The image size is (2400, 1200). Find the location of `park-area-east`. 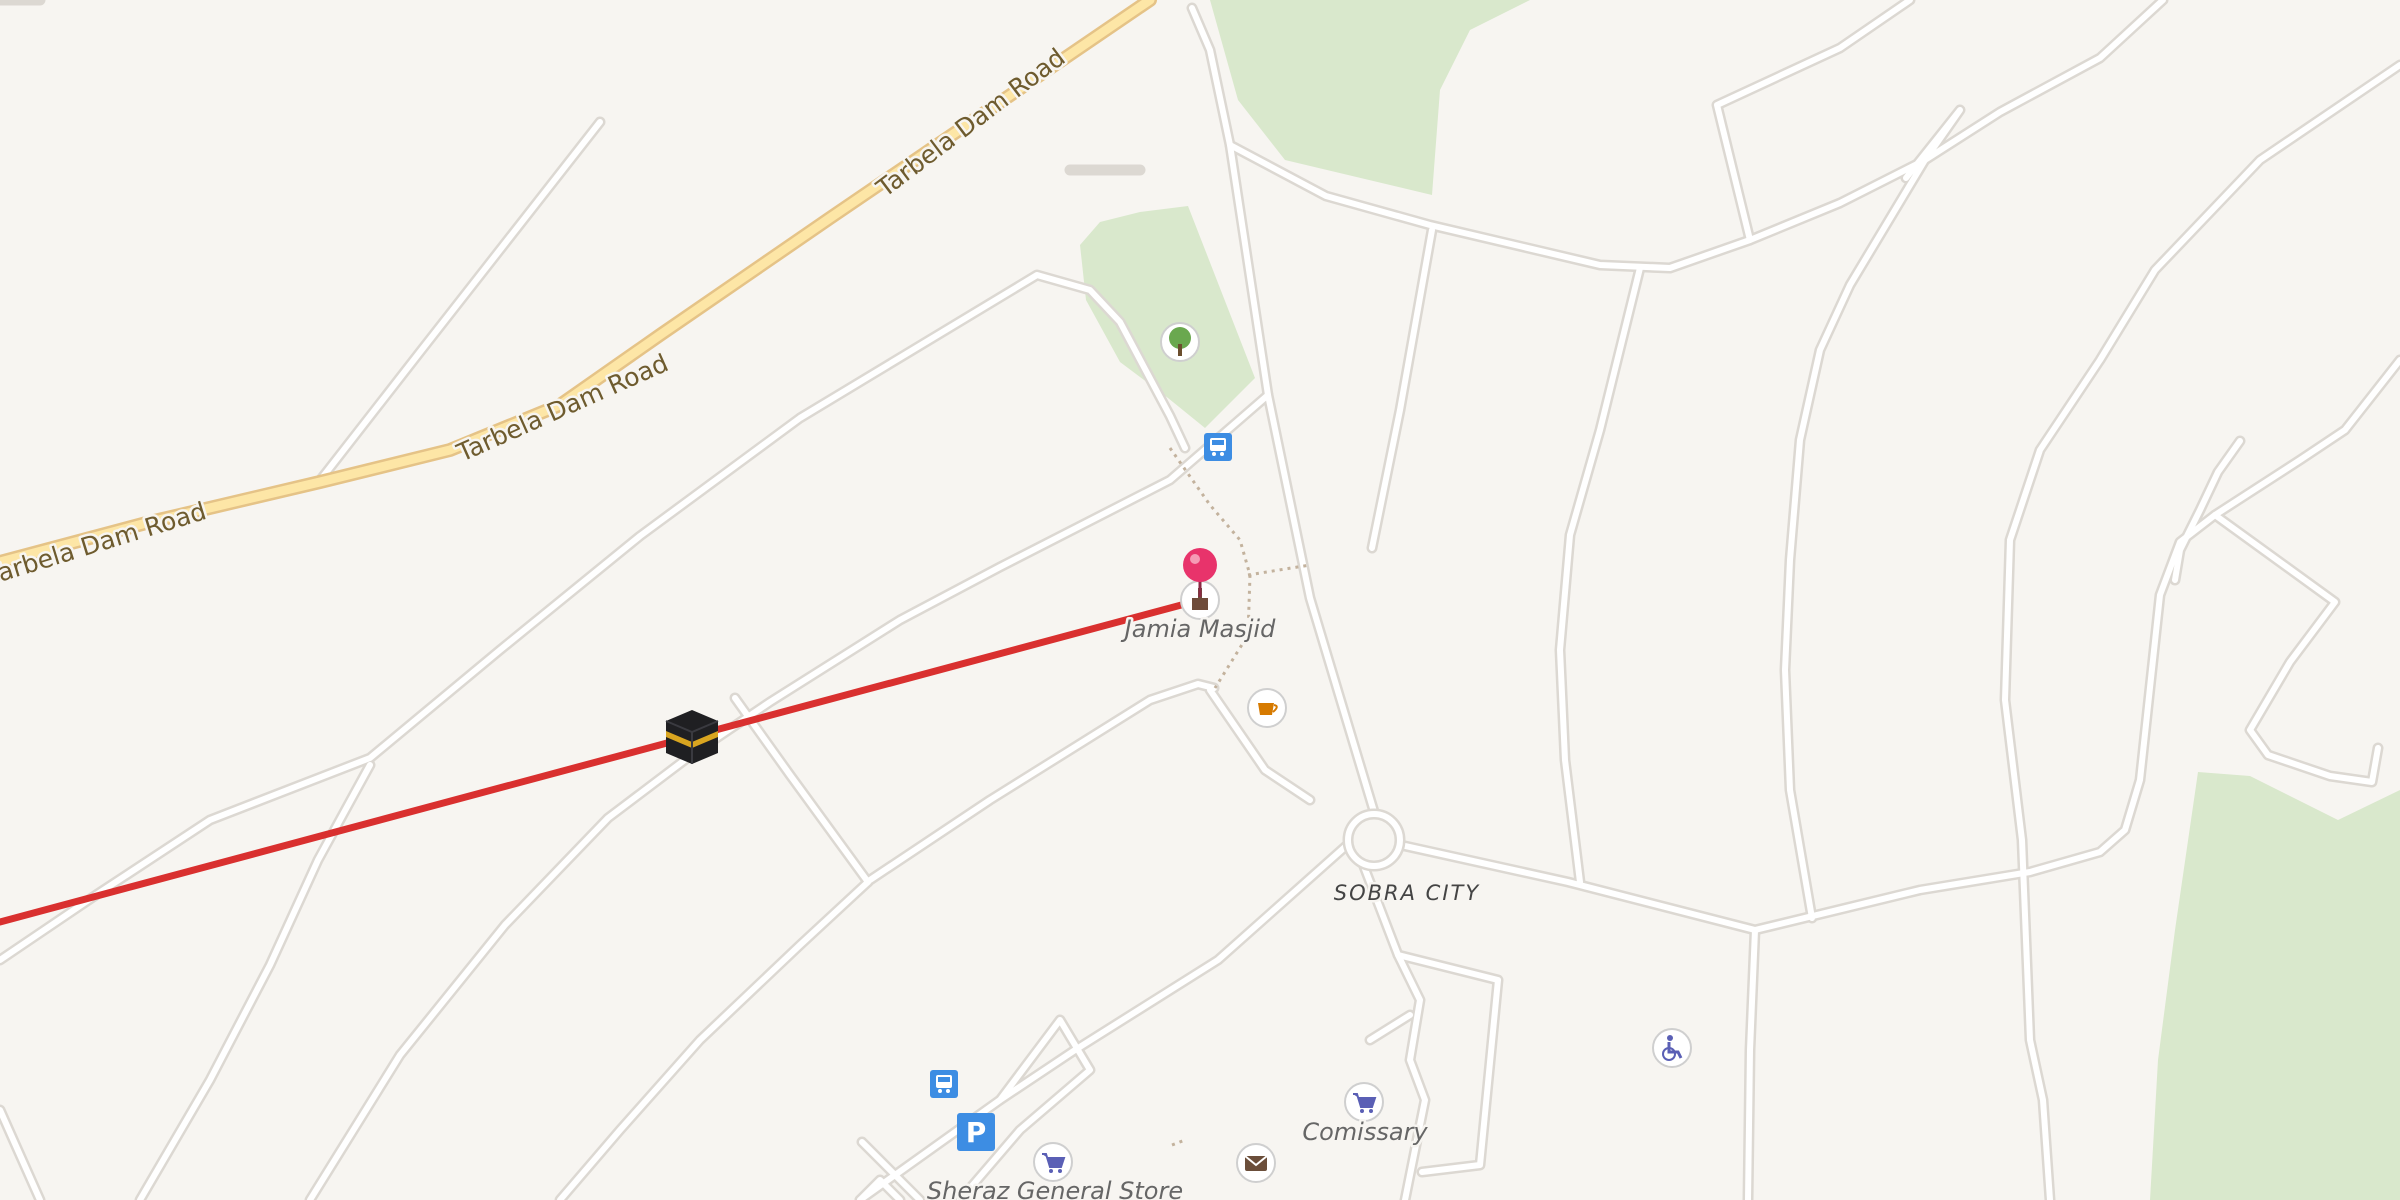

park-area-east is located at coordinates (2275, 986).